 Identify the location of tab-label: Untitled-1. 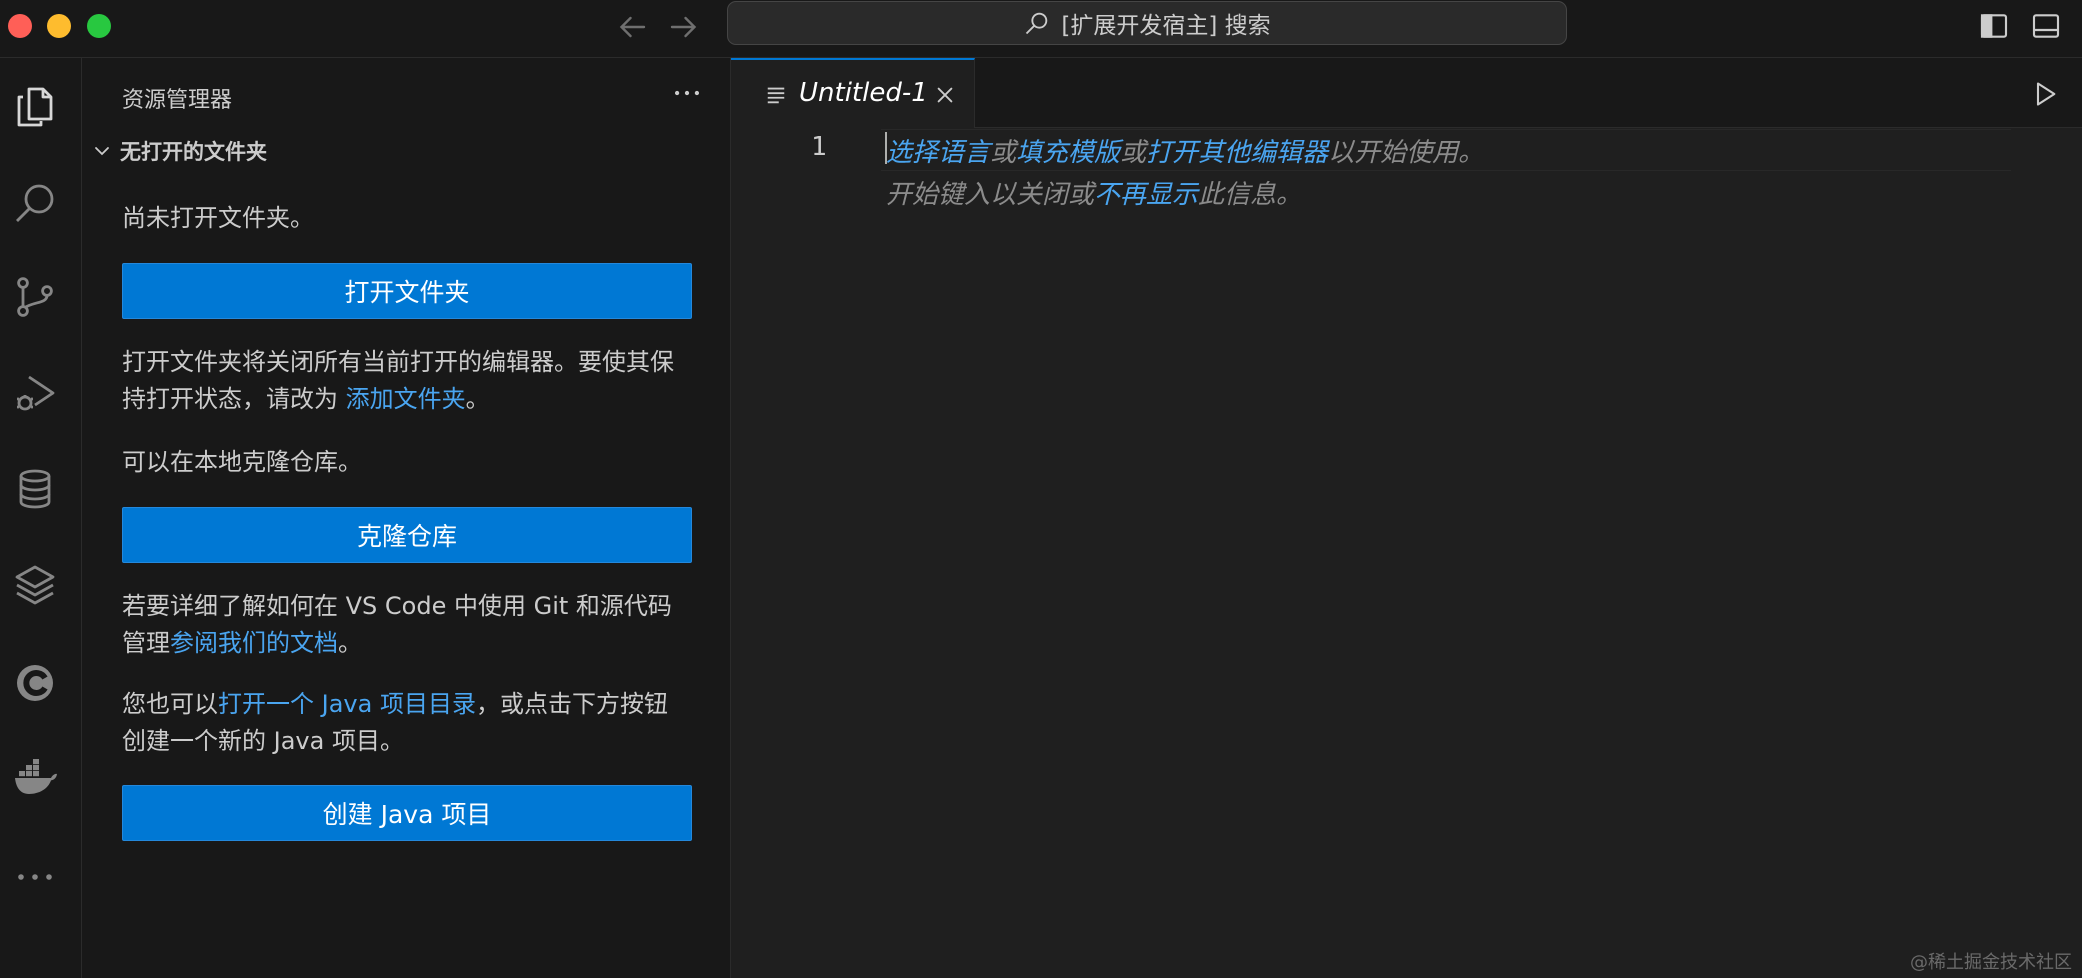
(863, 93).